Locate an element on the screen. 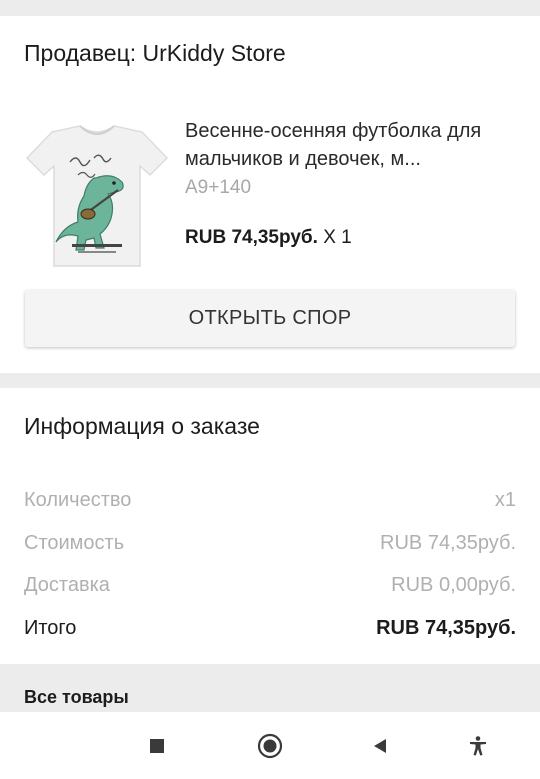 The image size is (540, 779). info-label: Количество is located at coordinates (78, 499).